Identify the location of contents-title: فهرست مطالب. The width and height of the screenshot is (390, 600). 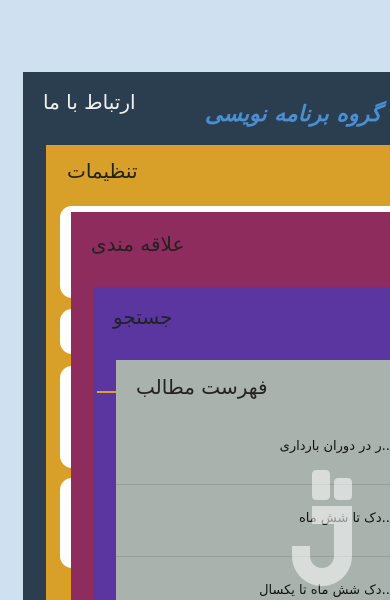
(202, 387).